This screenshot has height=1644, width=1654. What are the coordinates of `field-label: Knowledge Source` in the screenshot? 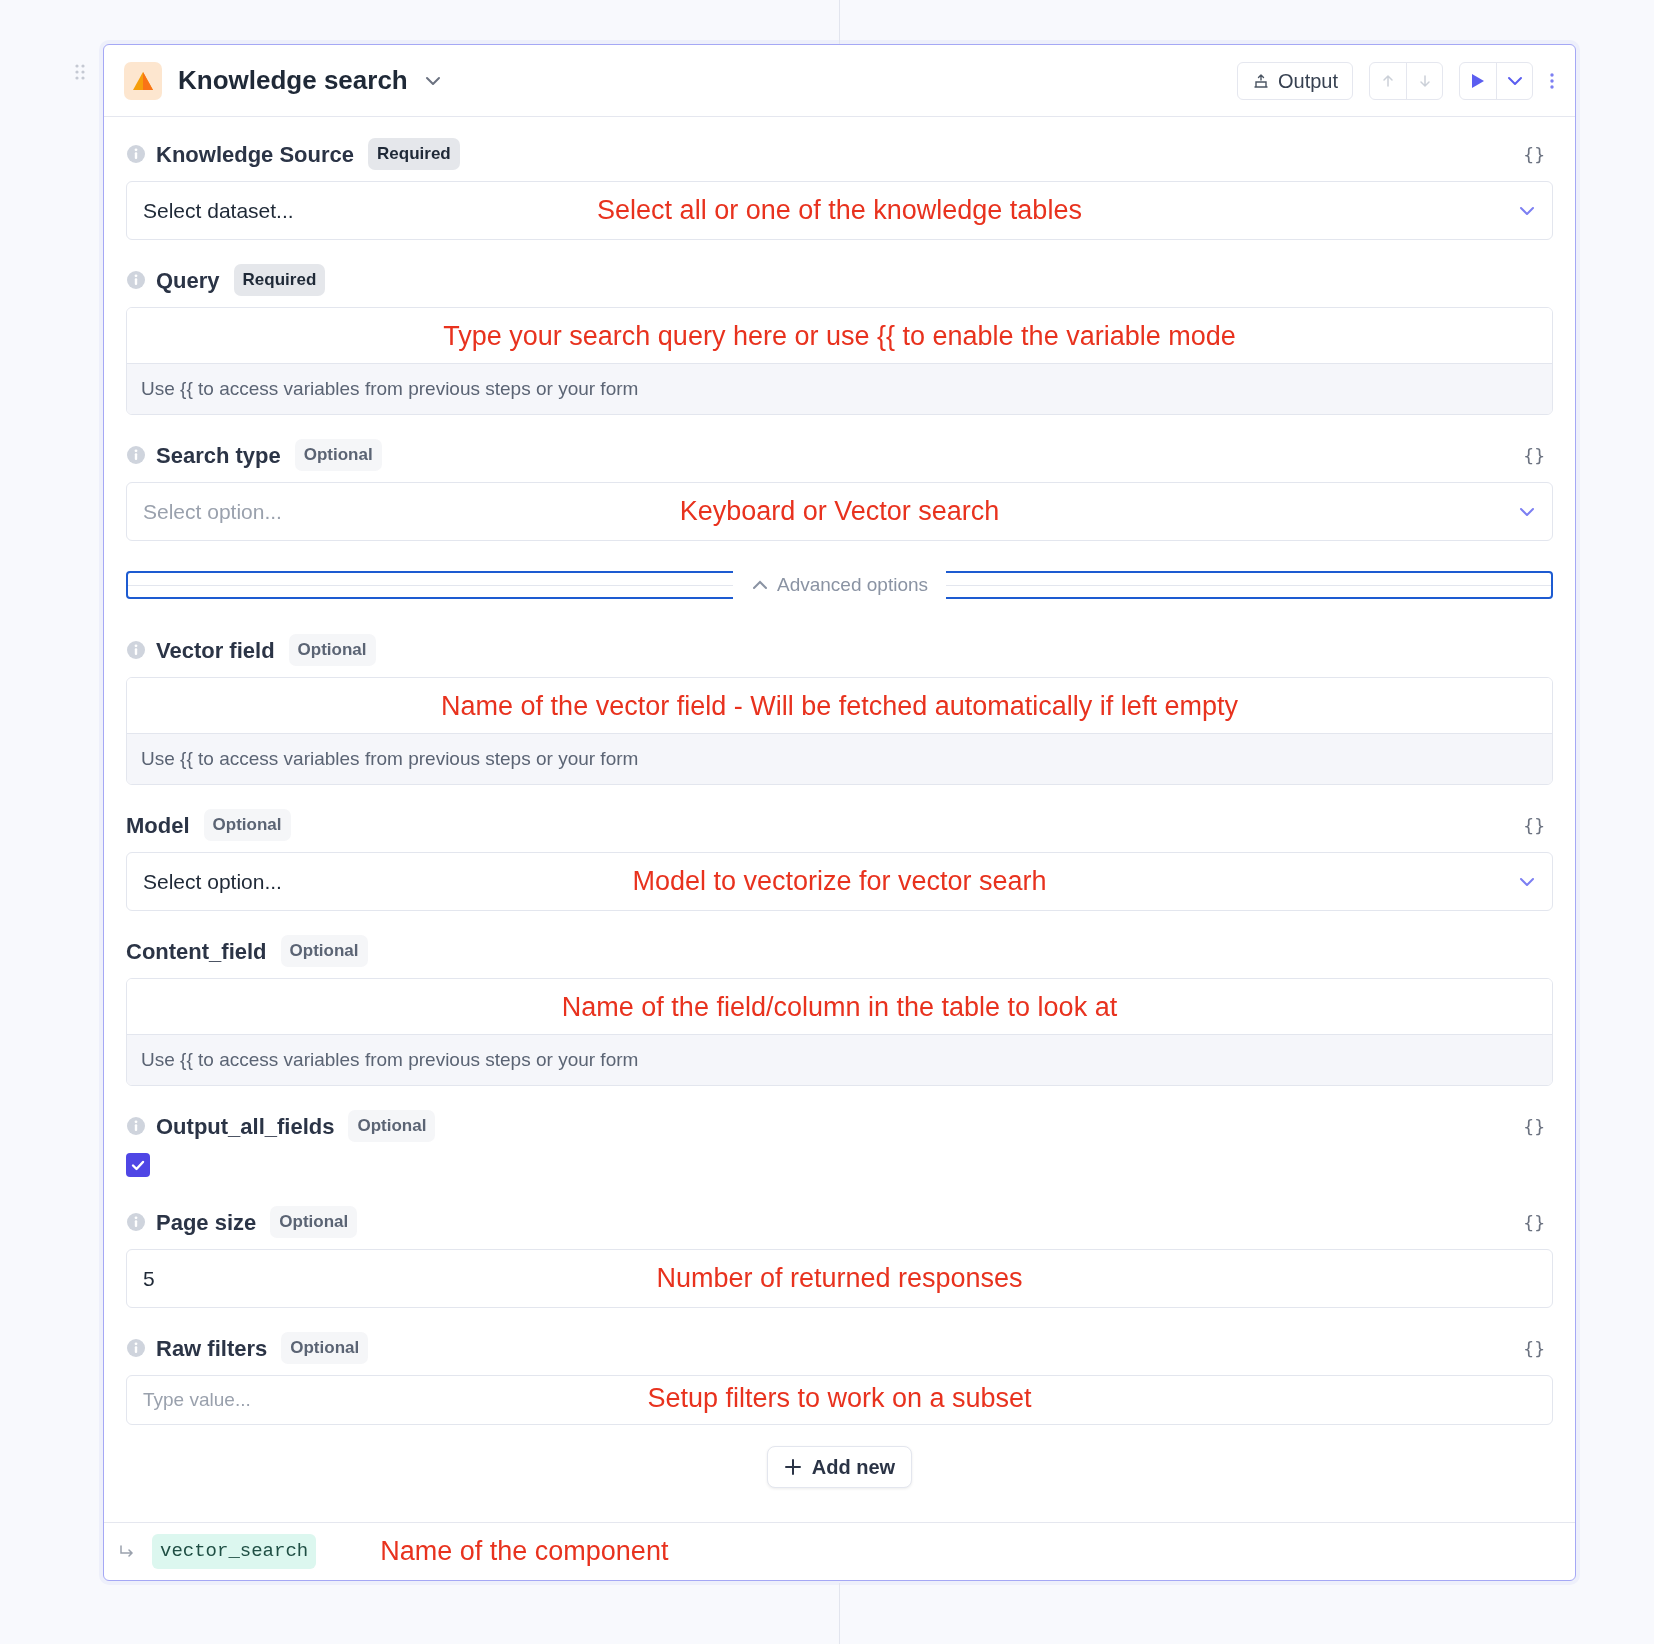 It's located at (255, 154).